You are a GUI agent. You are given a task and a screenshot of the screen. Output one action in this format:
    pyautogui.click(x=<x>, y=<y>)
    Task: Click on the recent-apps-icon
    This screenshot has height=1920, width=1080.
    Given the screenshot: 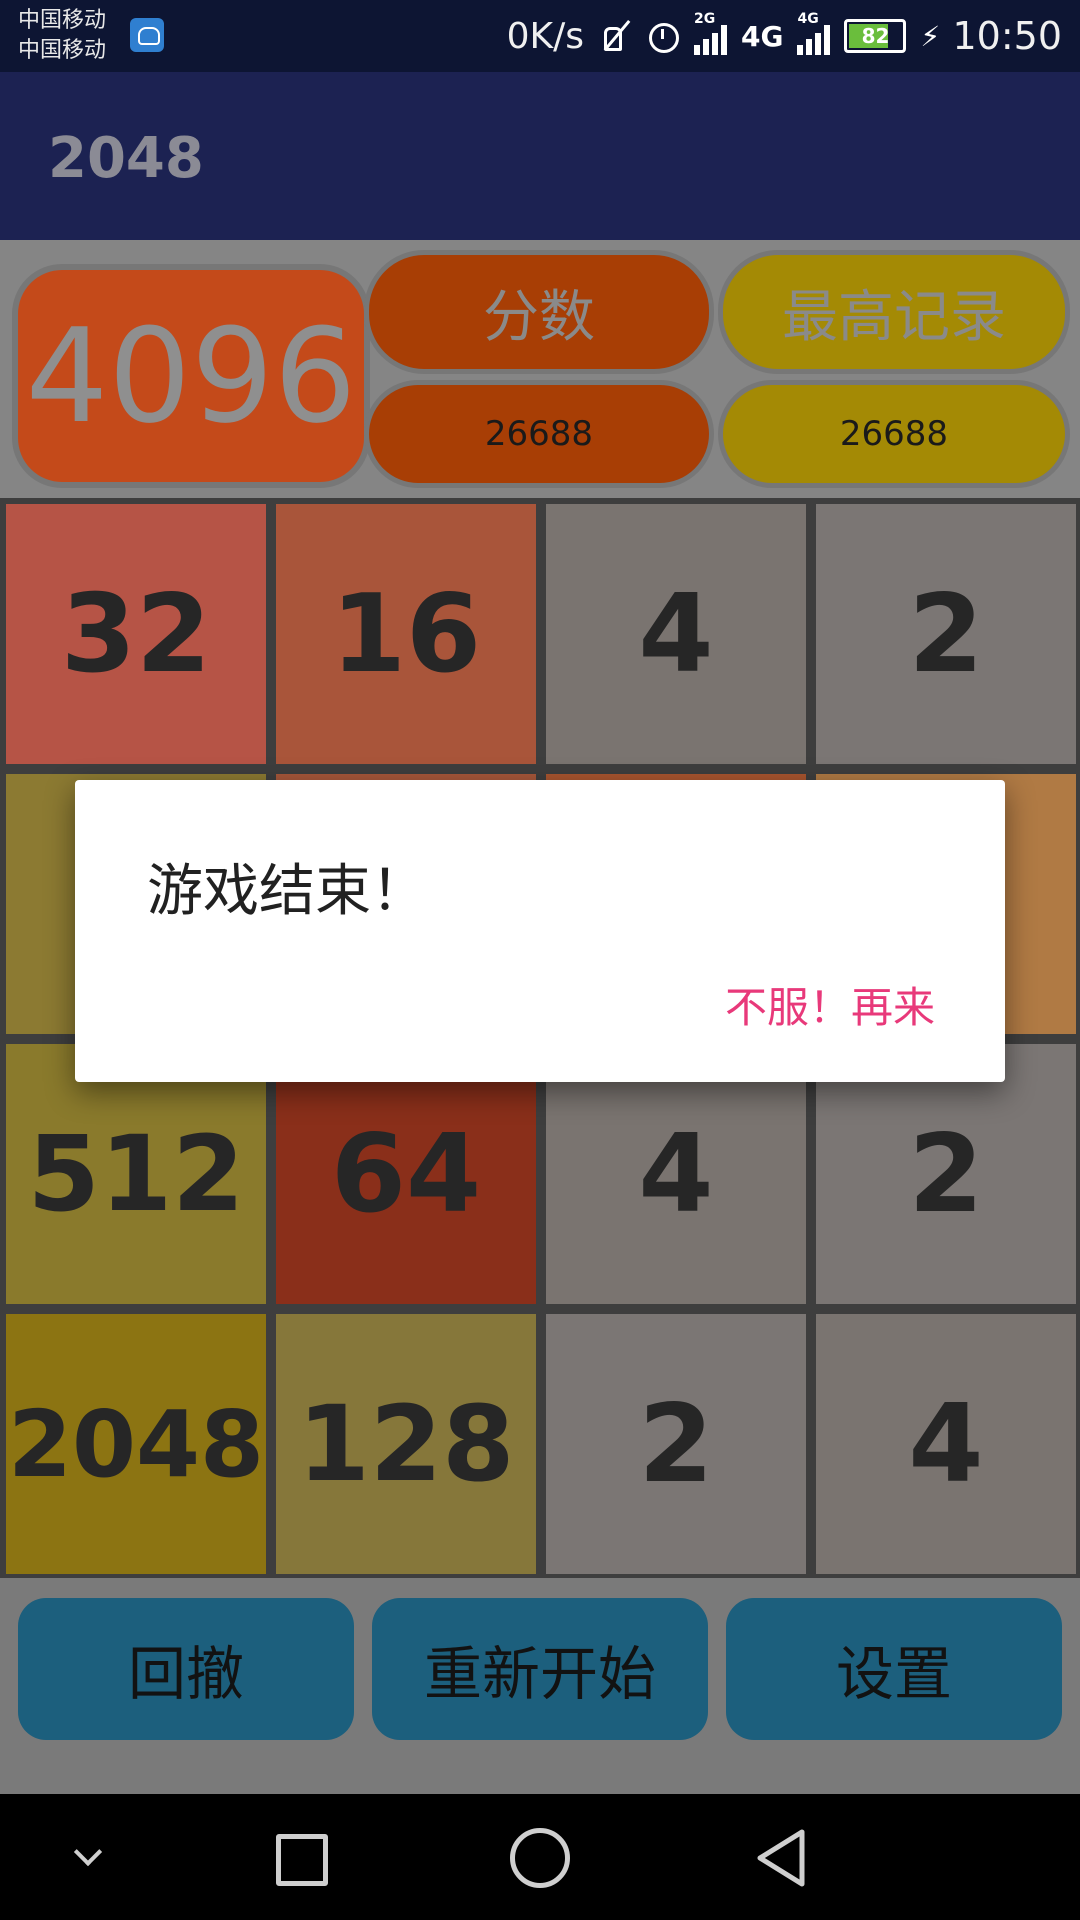 What is the action you would take?
    pyautogui.click(x=299, y=1857)
    